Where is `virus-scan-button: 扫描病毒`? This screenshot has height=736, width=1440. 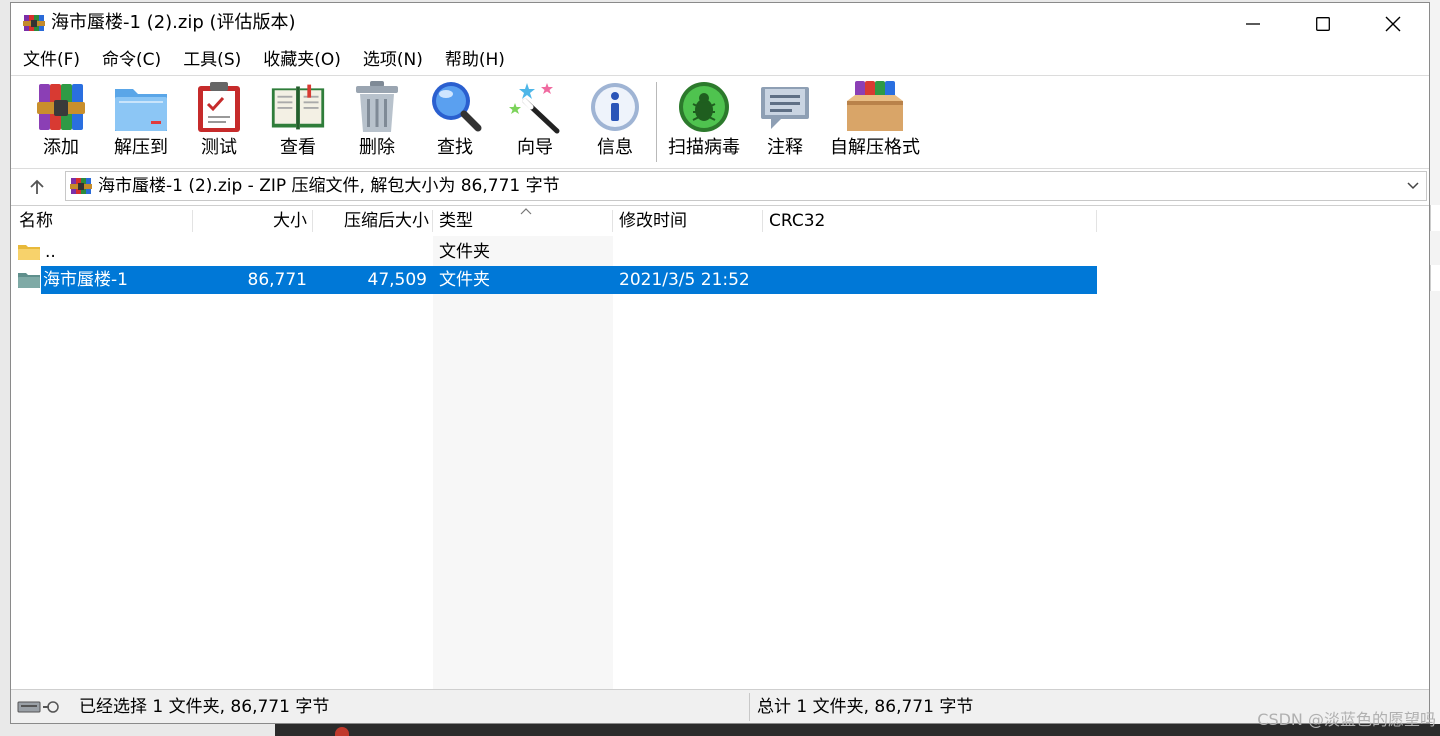
virus-scan-button: 扫描病毒 is located at coordinates (704, 121).